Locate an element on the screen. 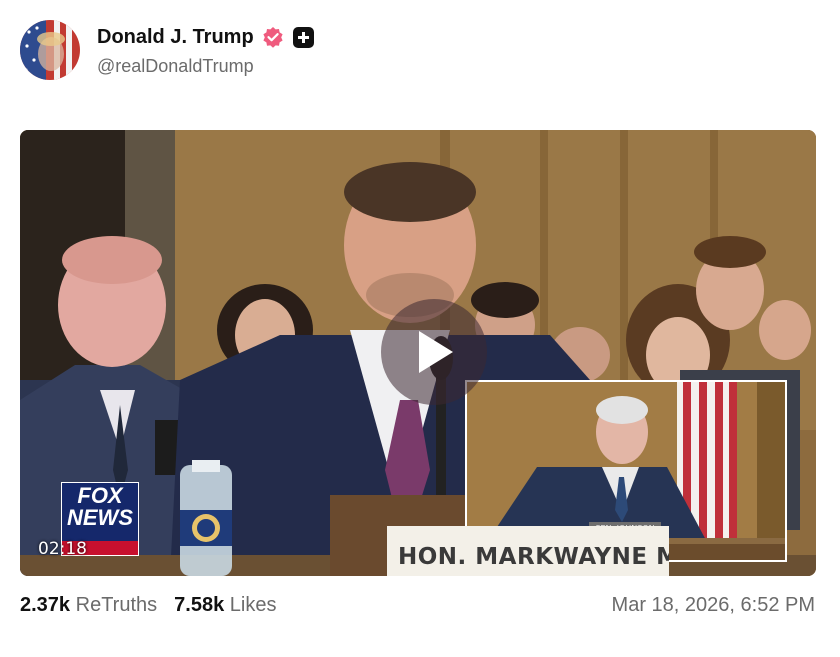  post-stats: 2.37k ReTruths 7.58k Likes is located at coordinates (148, 605).